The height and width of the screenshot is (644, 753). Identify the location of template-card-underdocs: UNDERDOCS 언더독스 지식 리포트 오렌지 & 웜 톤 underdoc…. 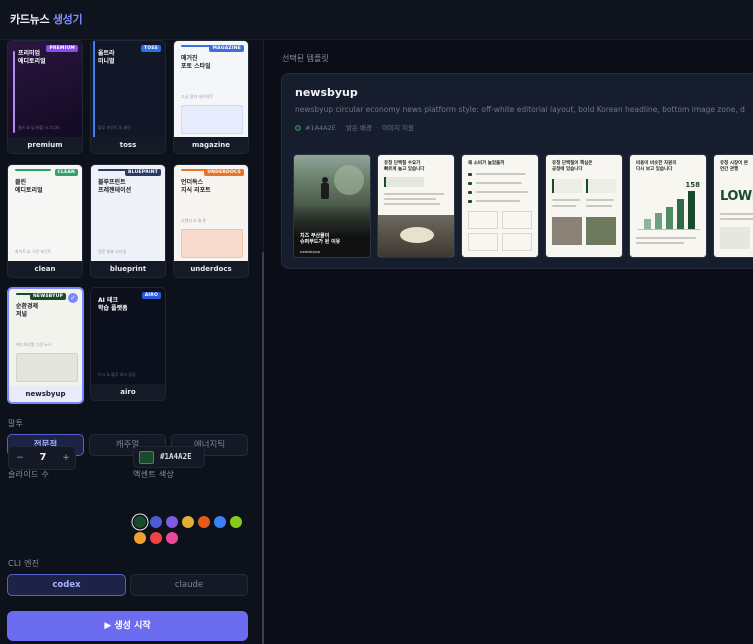
(211, 221).